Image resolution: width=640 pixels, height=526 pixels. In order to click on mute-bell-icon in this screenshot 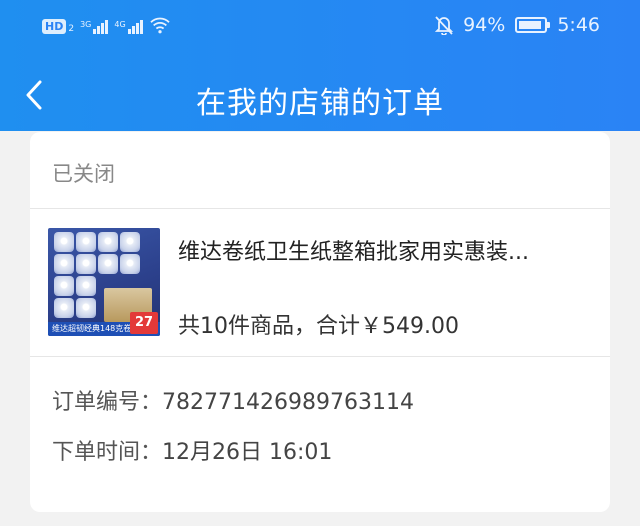, I will do `click(444, 25)`.